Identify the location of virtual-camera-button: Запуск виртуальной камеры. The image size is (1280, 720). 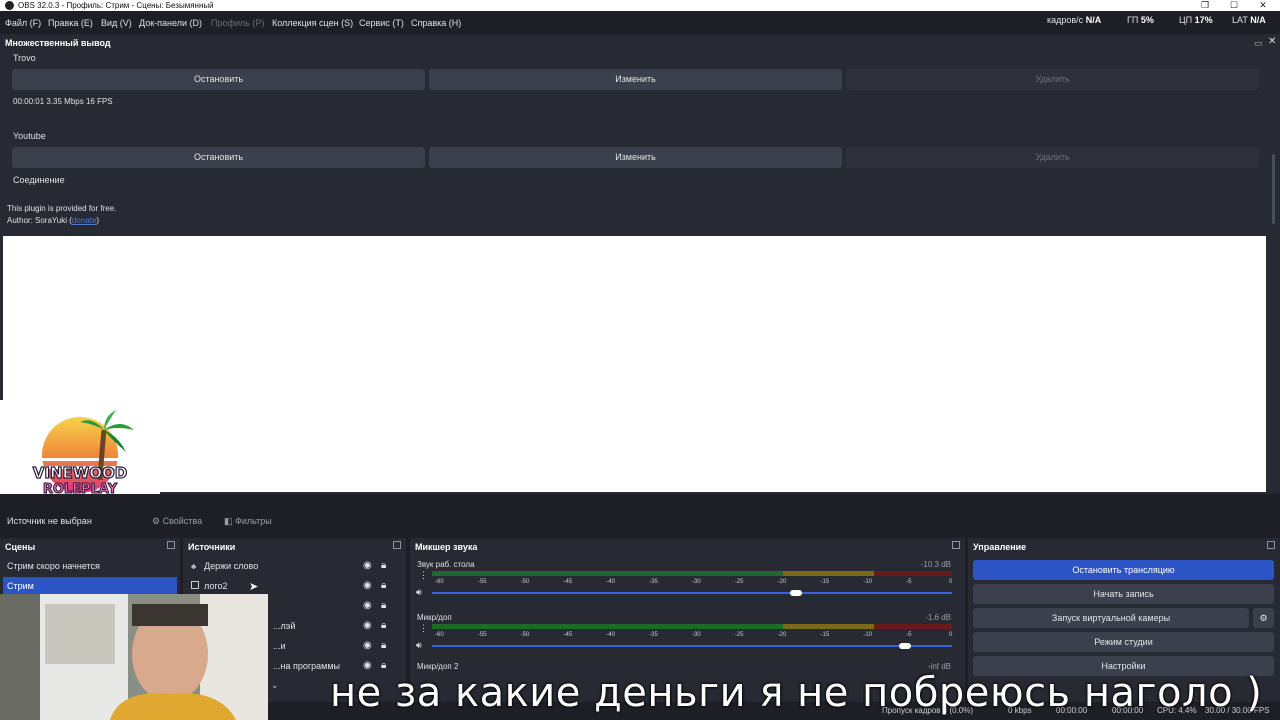
(1111, 618).